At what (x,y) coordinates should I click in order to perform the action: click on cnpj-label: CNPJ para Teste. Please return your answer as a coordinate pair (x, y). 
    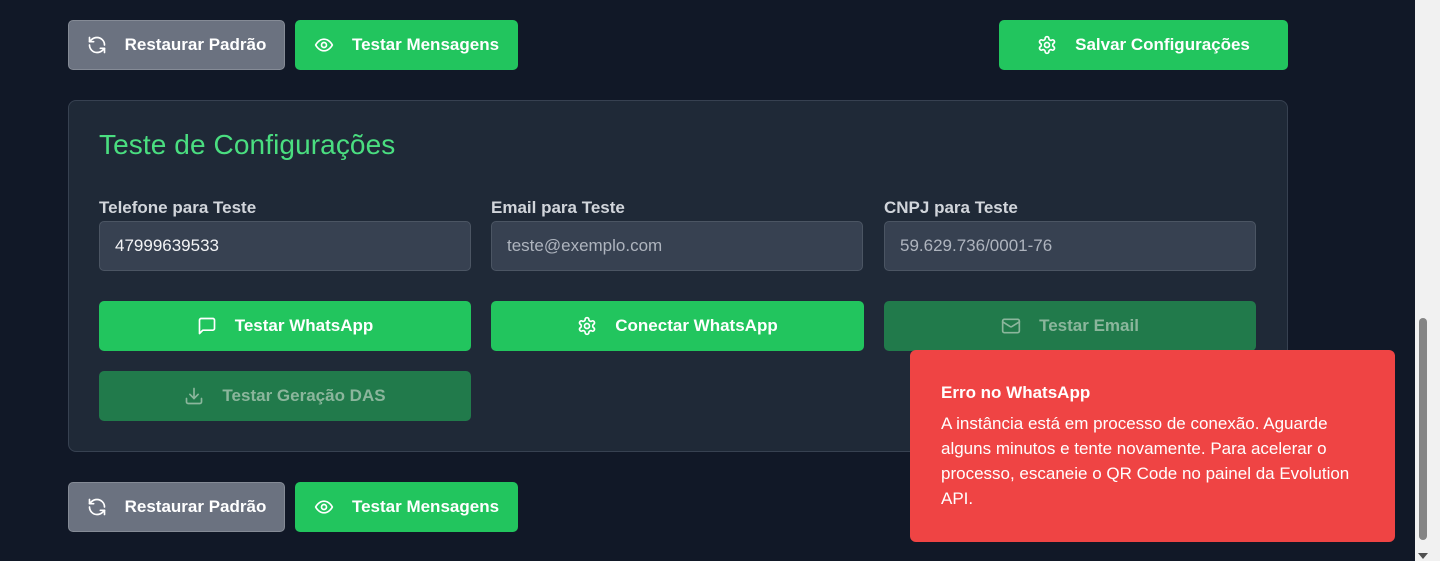
    Looking at the image, I should click on (951, 207).